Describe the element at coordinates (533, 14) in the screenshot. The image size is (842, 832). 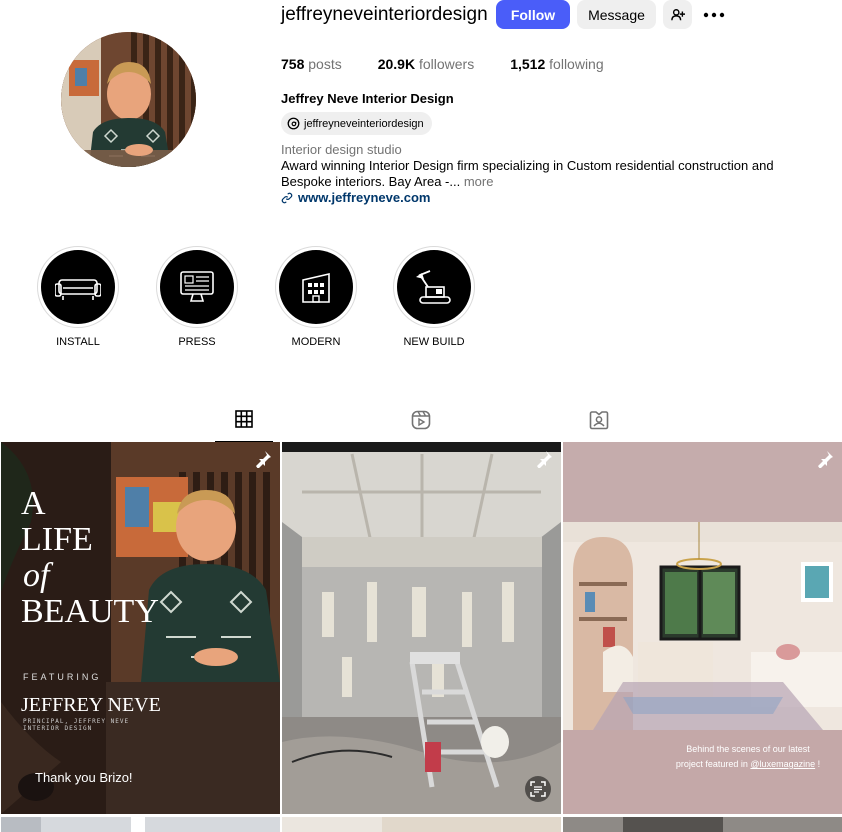
I see `follow-button: Follow` at that location.